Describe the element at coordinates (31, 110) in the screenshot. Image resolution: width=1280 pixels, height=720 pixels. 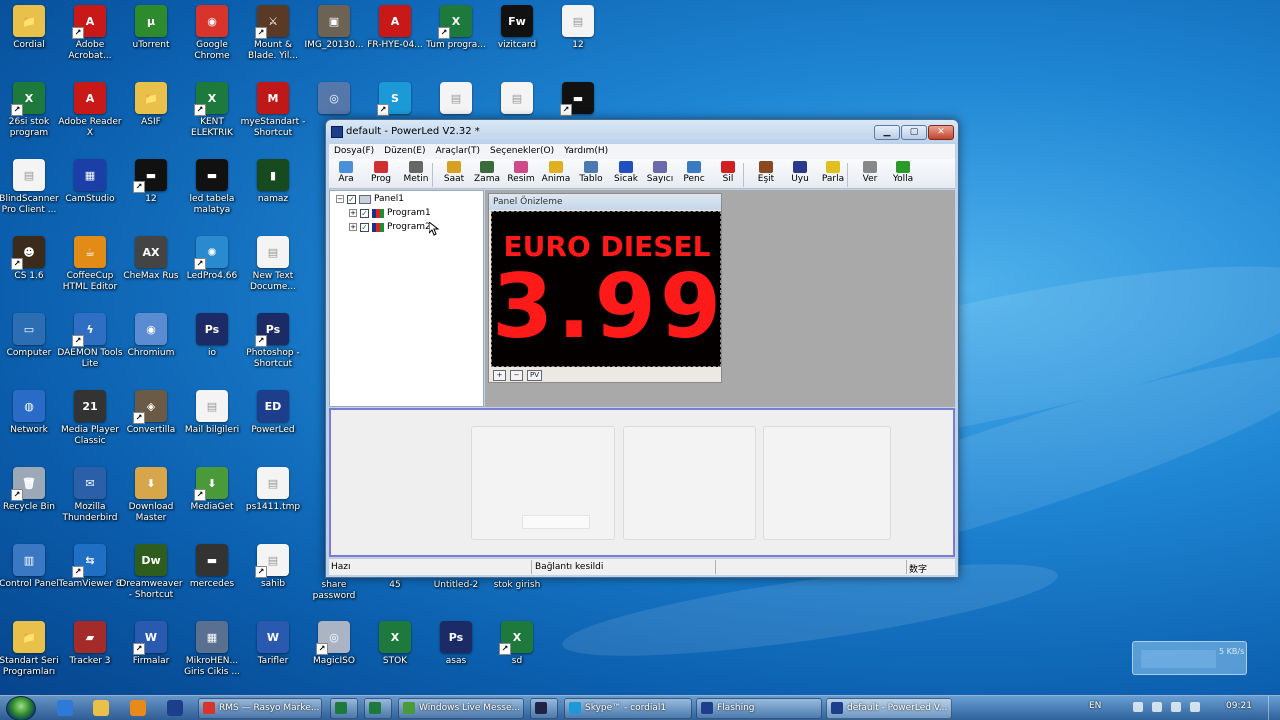
I see `desktop-icon: X26si stok program` at that location.